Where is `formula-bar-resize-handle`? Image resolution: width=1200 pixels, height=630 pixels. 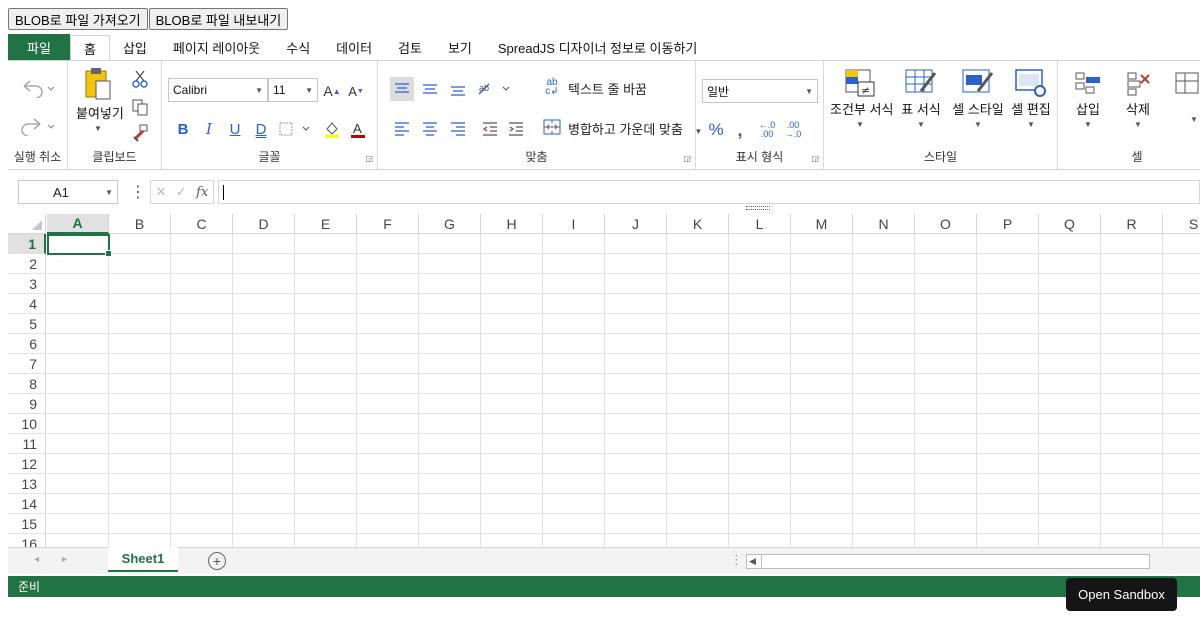
formula-bar-resize-handle is located at coordinates (758, 208).